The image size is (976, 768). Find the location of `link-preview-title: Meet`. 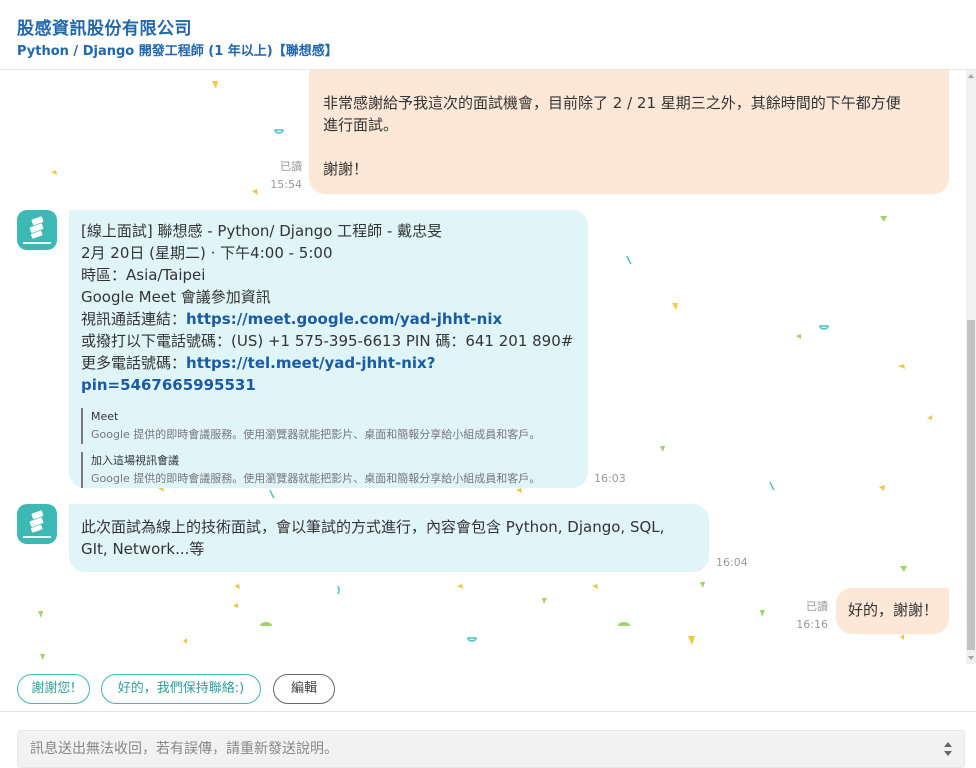

link-preview-title: Meet is located at coordinates (105, 416).